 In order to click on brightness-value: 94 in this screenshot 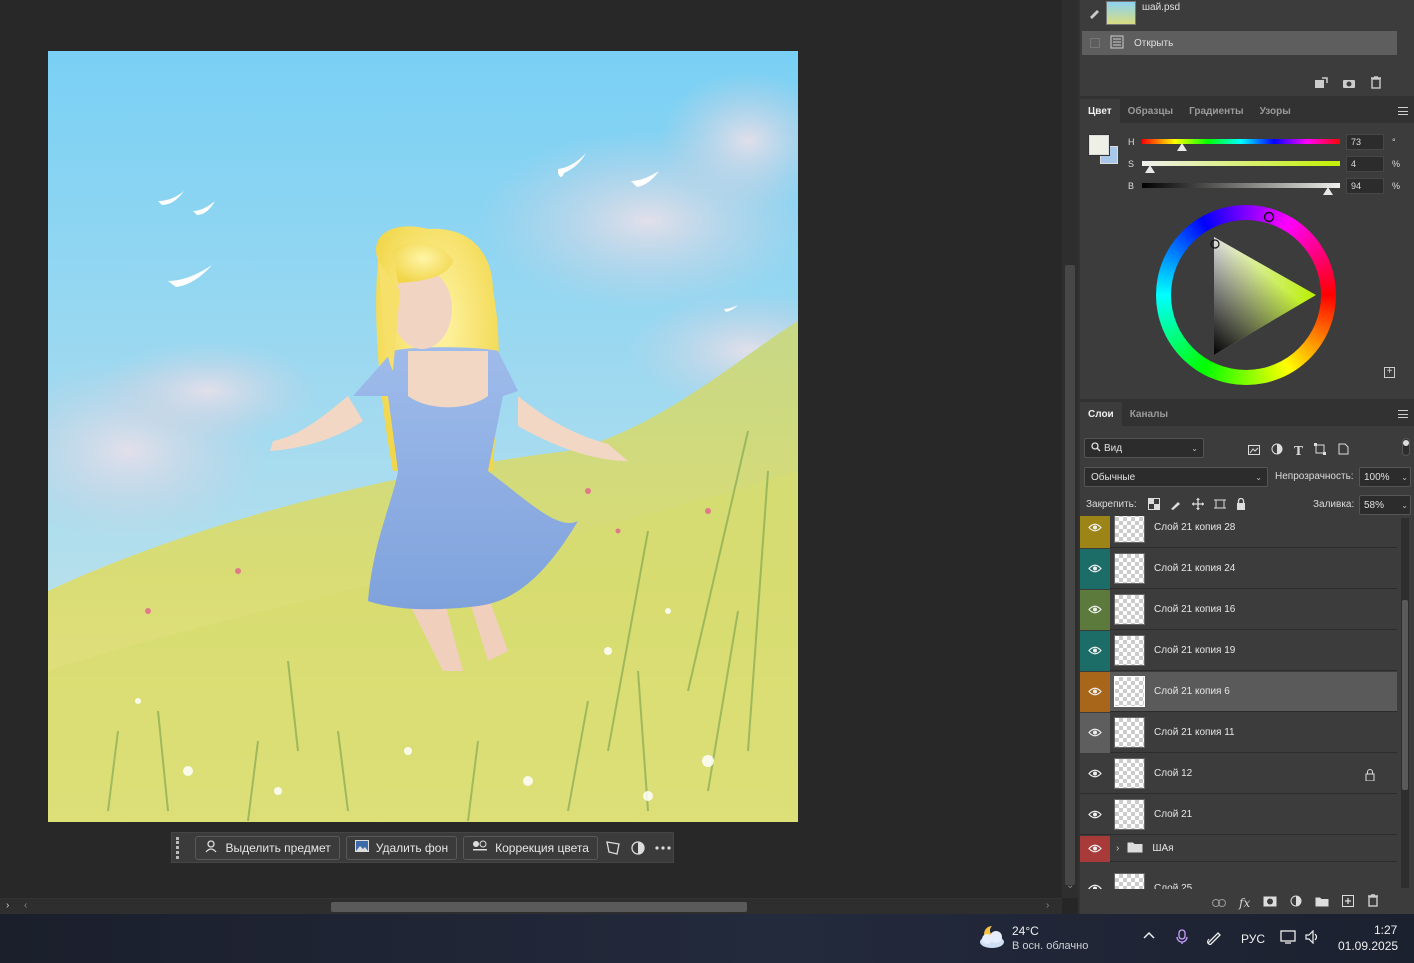, I will do `click(1365, 186)`.